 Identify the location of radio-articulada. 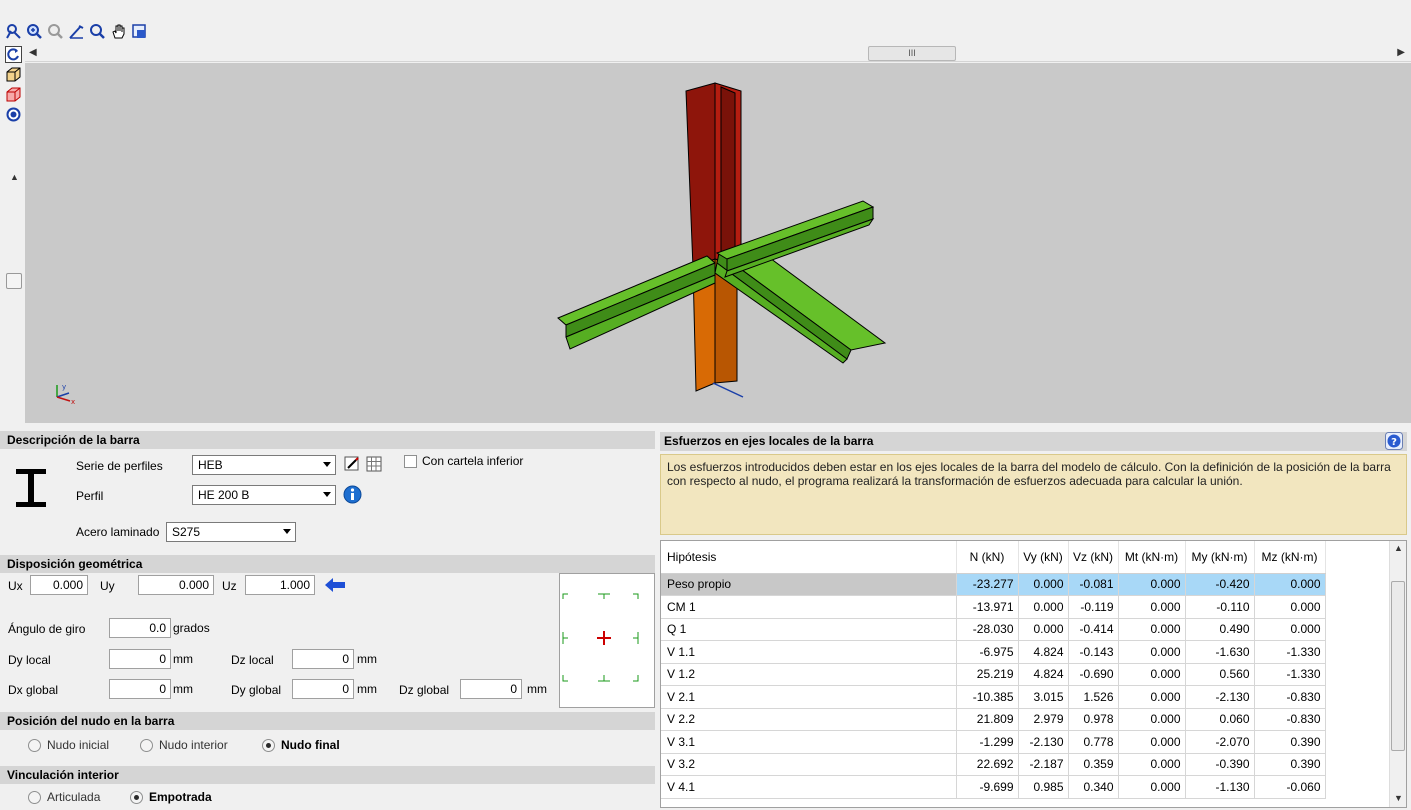
(34, 797).